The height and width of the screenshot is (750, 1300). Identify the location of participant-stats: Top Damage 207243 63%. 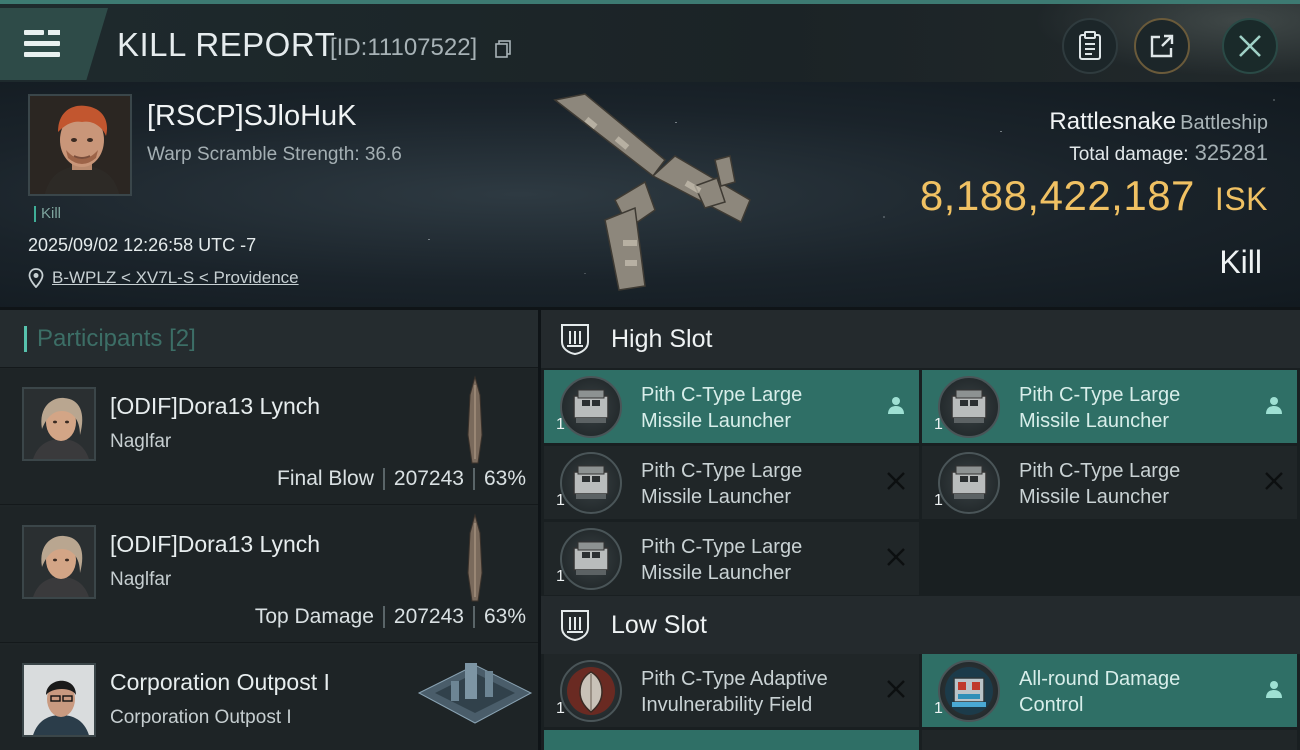
(390, 617).